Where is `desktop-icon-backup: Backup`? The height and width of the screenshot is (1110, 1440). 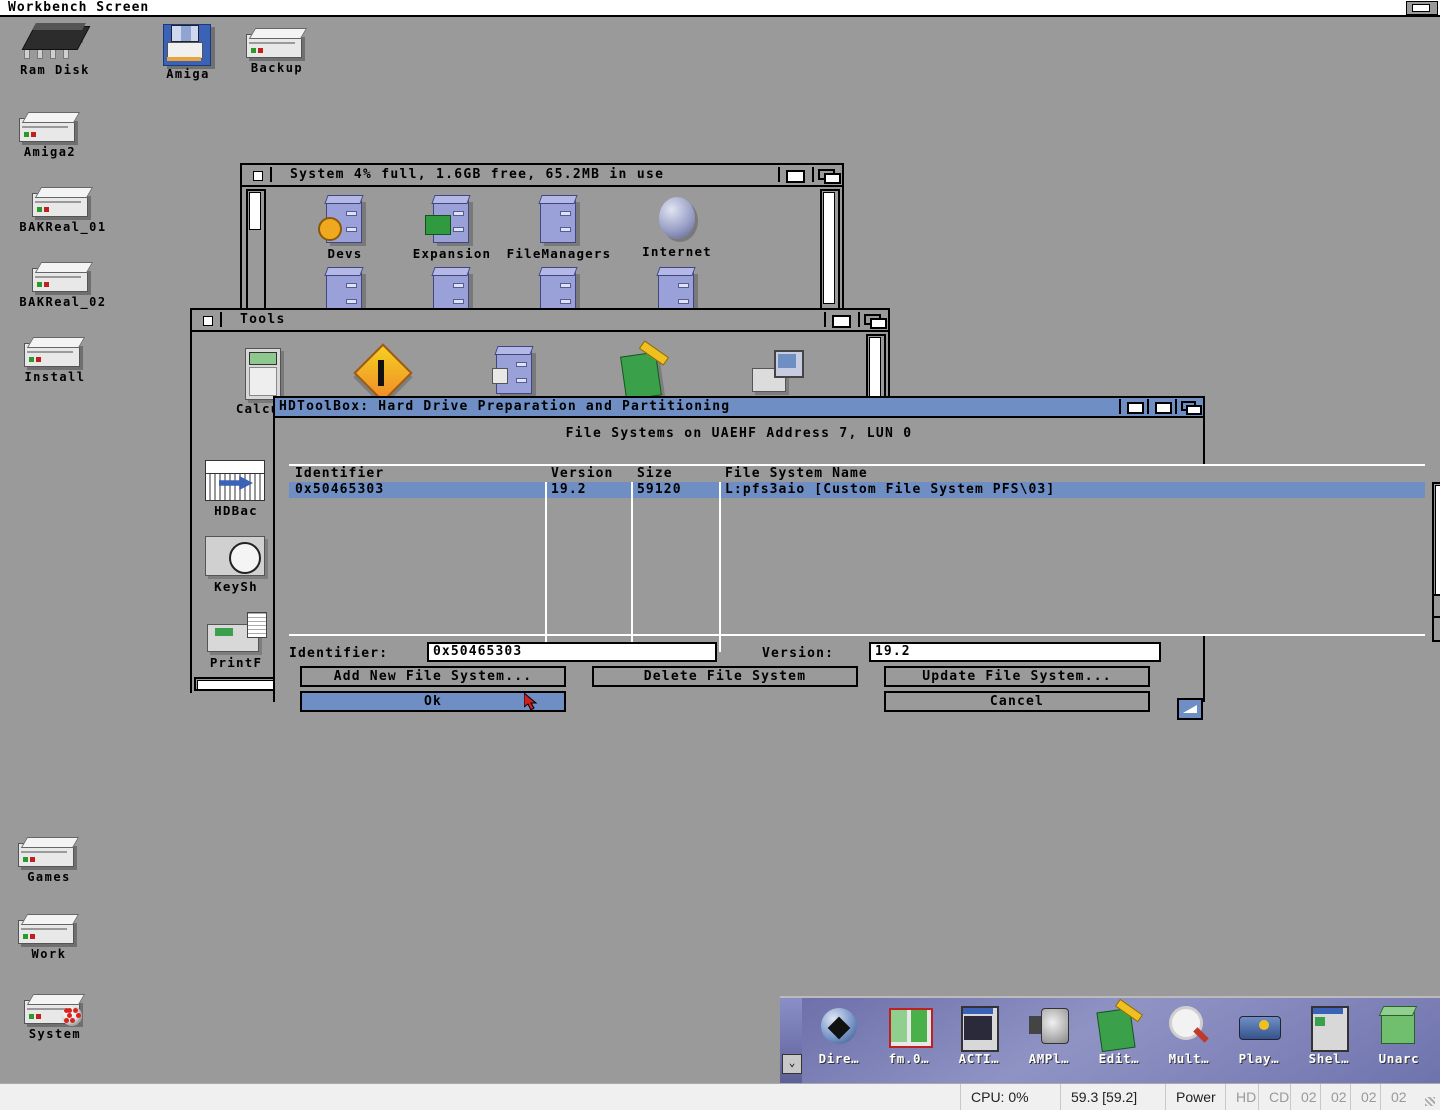 desktop-icon-backup: Backup is located at coordinates (277, 50).